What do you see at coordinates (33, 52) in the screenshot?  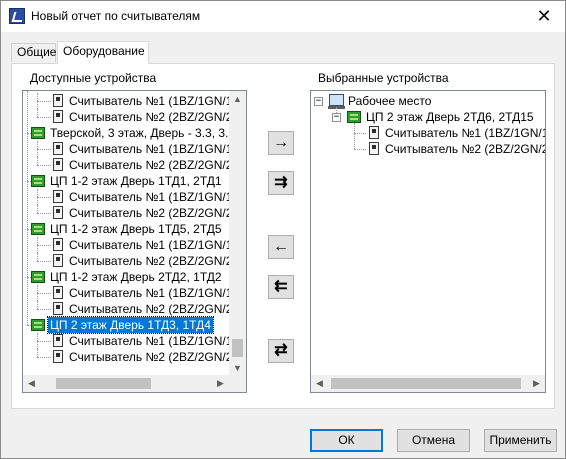 I see `tab-general: Общие` at bounding box center [33, 52].